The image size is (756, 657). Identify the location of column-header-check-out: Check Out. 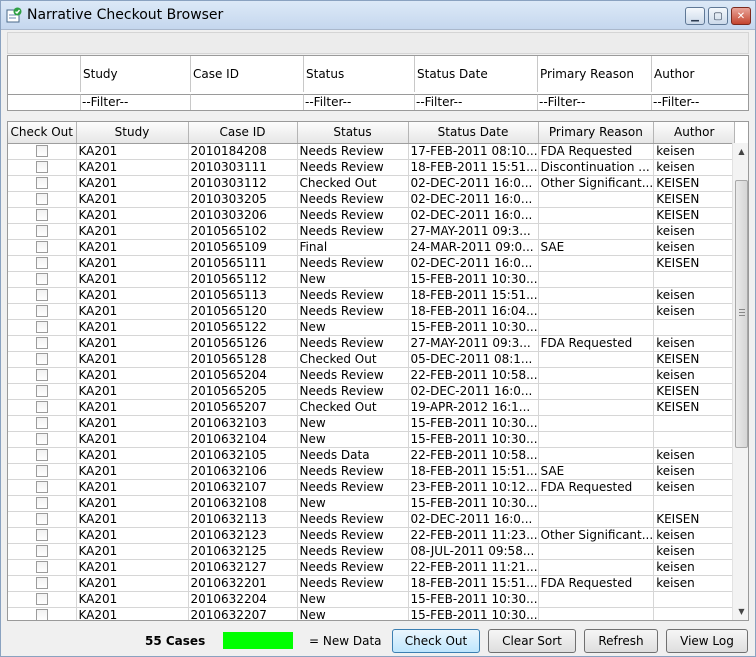
(42, 133).